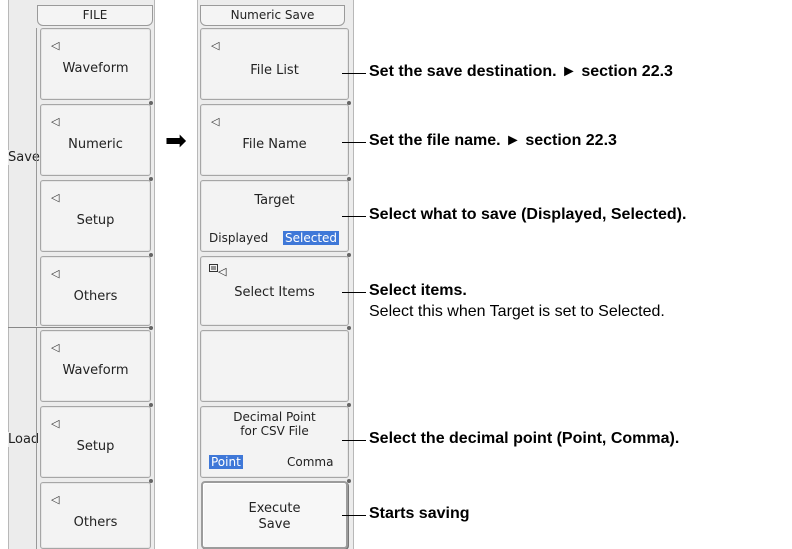 Image resolution: width=792 pixels, height=549 pixels. Describe the element at coordinates (272, 15) in the screenshot. I see `numeric-save-title: Numeric Save` at that location.